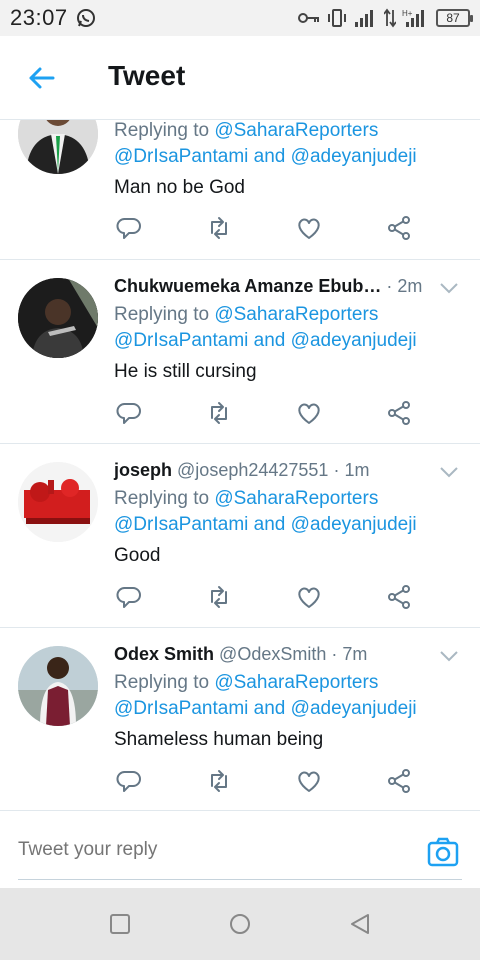 Image resolution: width=480 pixels, height=960 pixels. What do you see at coordinates (41, 78) in the screenshot?
I see `back-arrow-icon` at bounding box center [41, 78].